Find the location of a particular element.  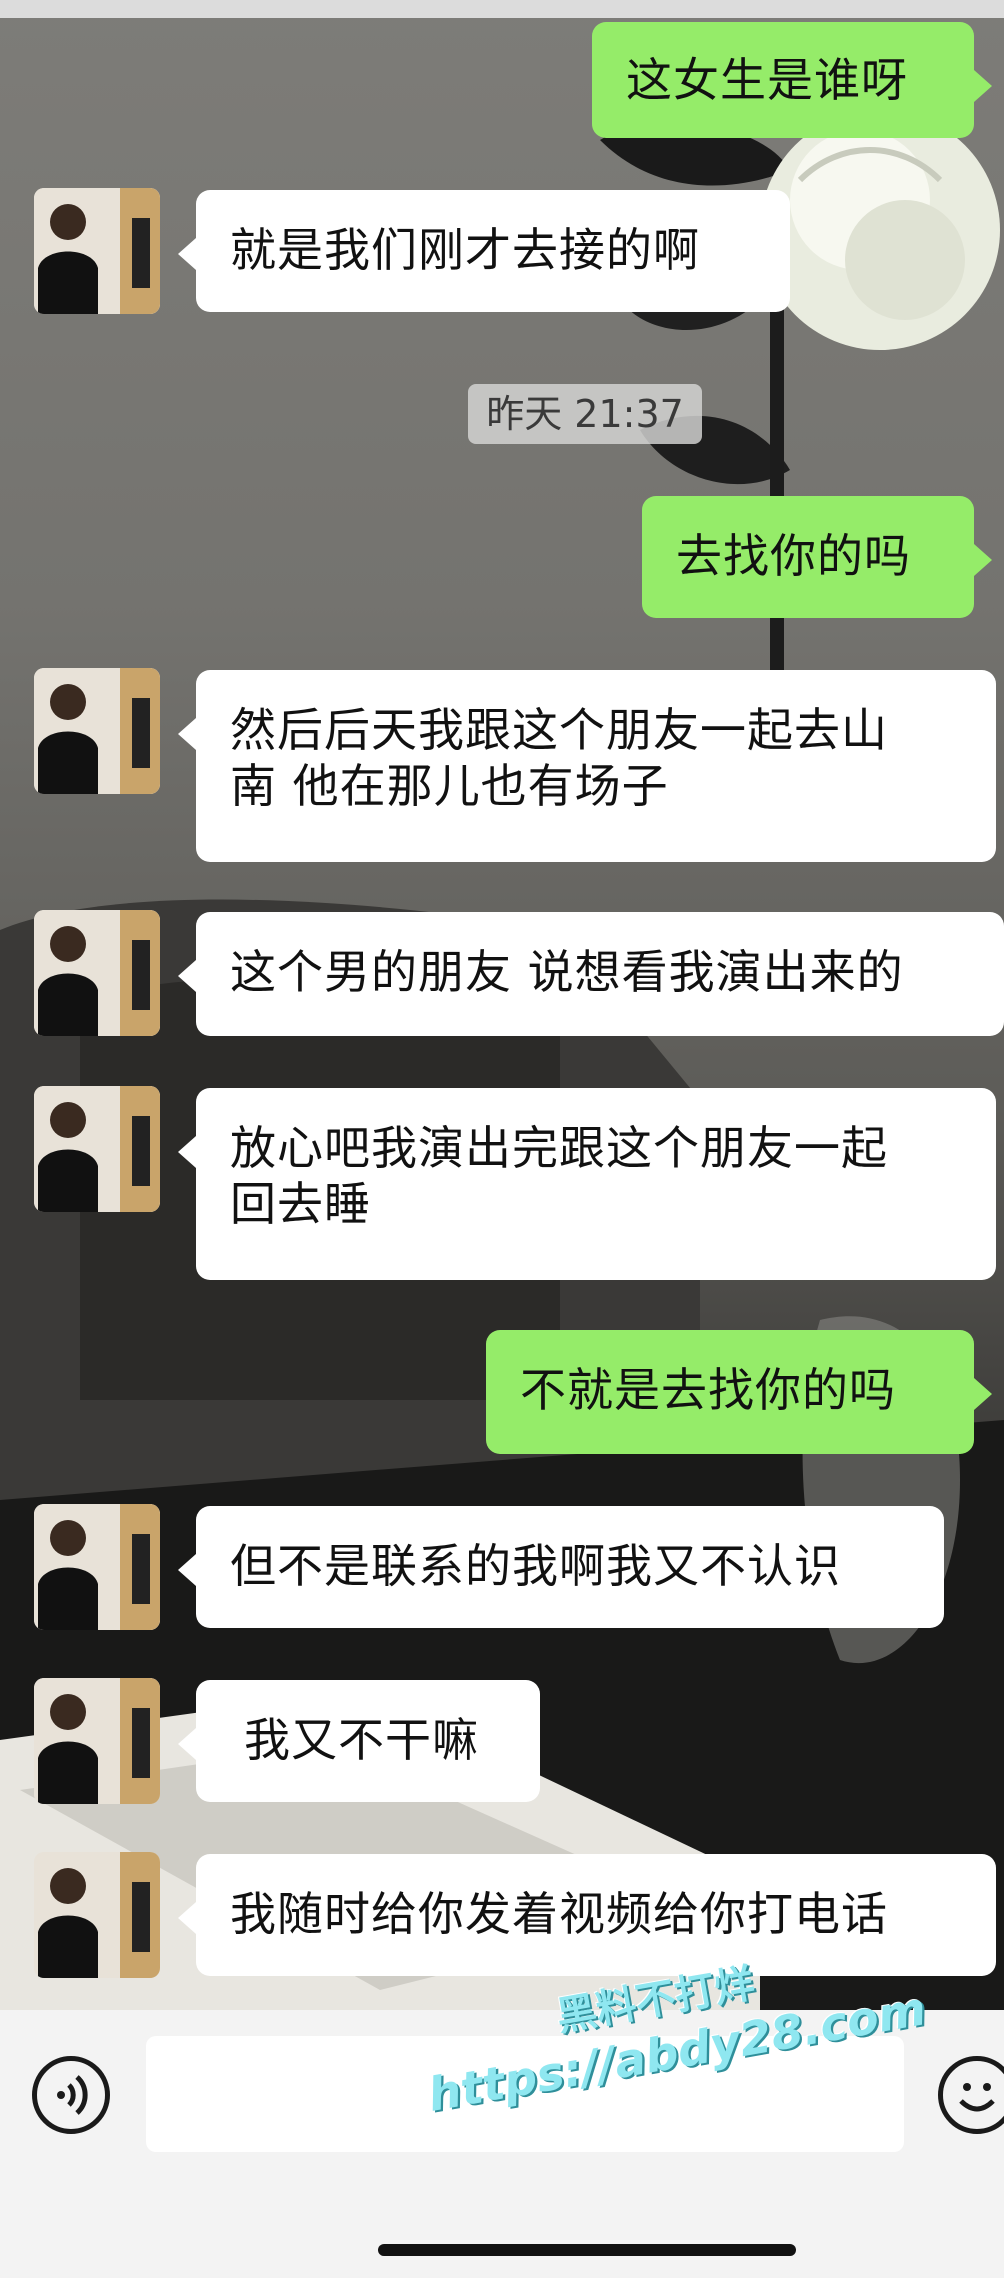

message-text: 但不是联系的我啊我又不认识 is located at coordinates (535, 1566).